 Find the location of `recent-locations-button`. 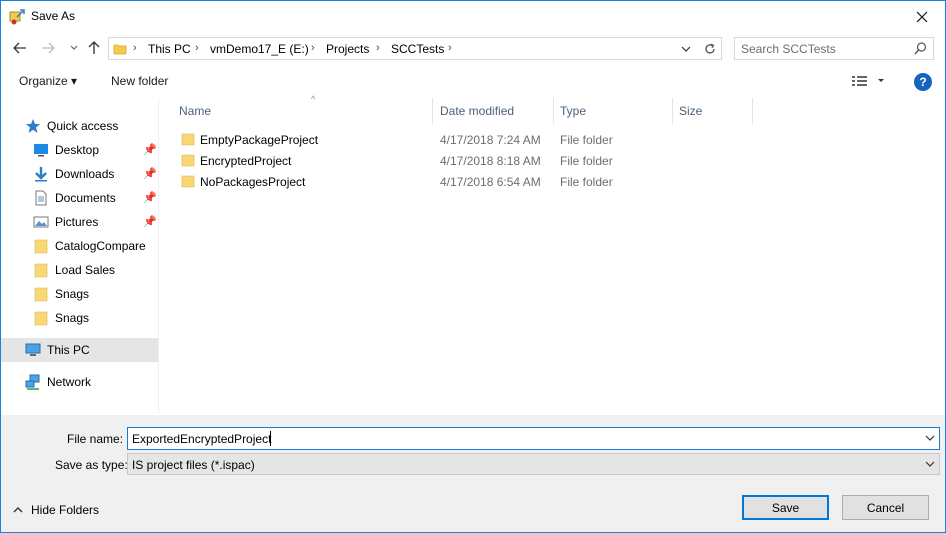

recent-locations-button is located at coordinates (74, 48).